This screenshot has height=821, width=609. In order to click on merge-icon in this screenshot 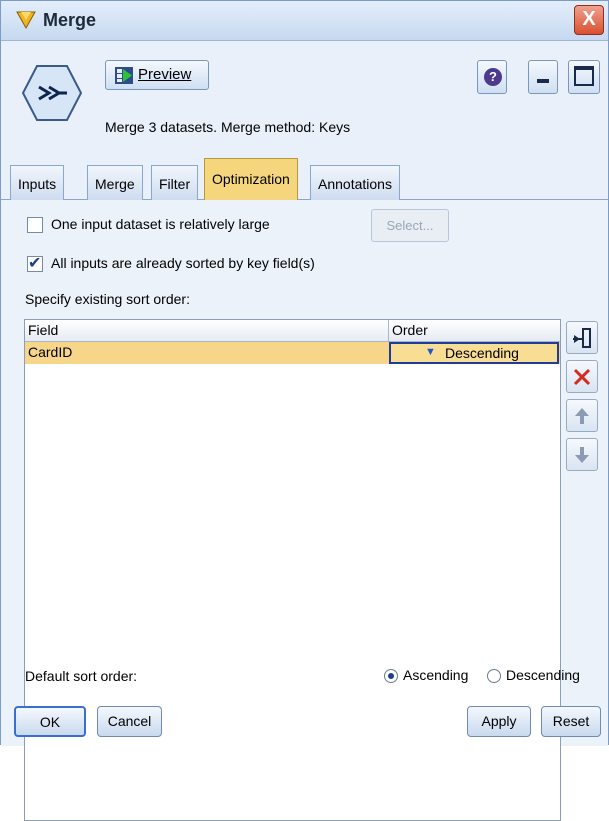, I will do `click(52, 93)`.